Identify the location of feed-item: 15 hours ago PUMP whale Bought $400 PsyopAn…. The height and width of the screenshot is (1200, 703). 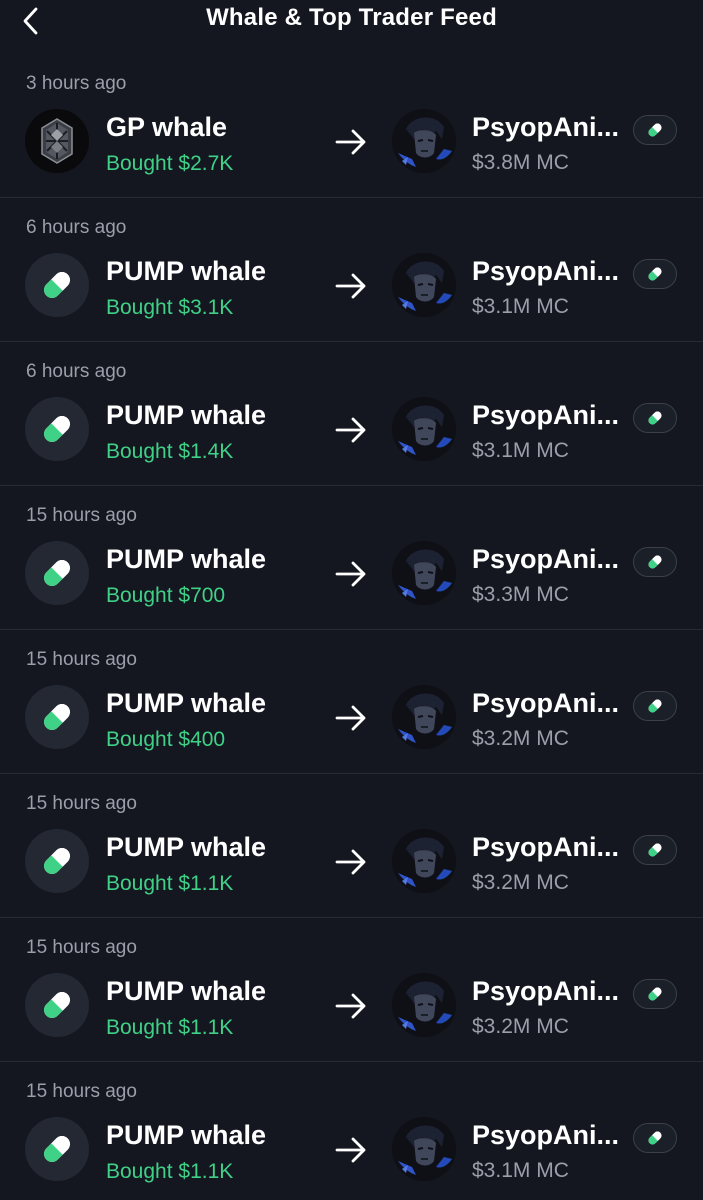
(351, 702).